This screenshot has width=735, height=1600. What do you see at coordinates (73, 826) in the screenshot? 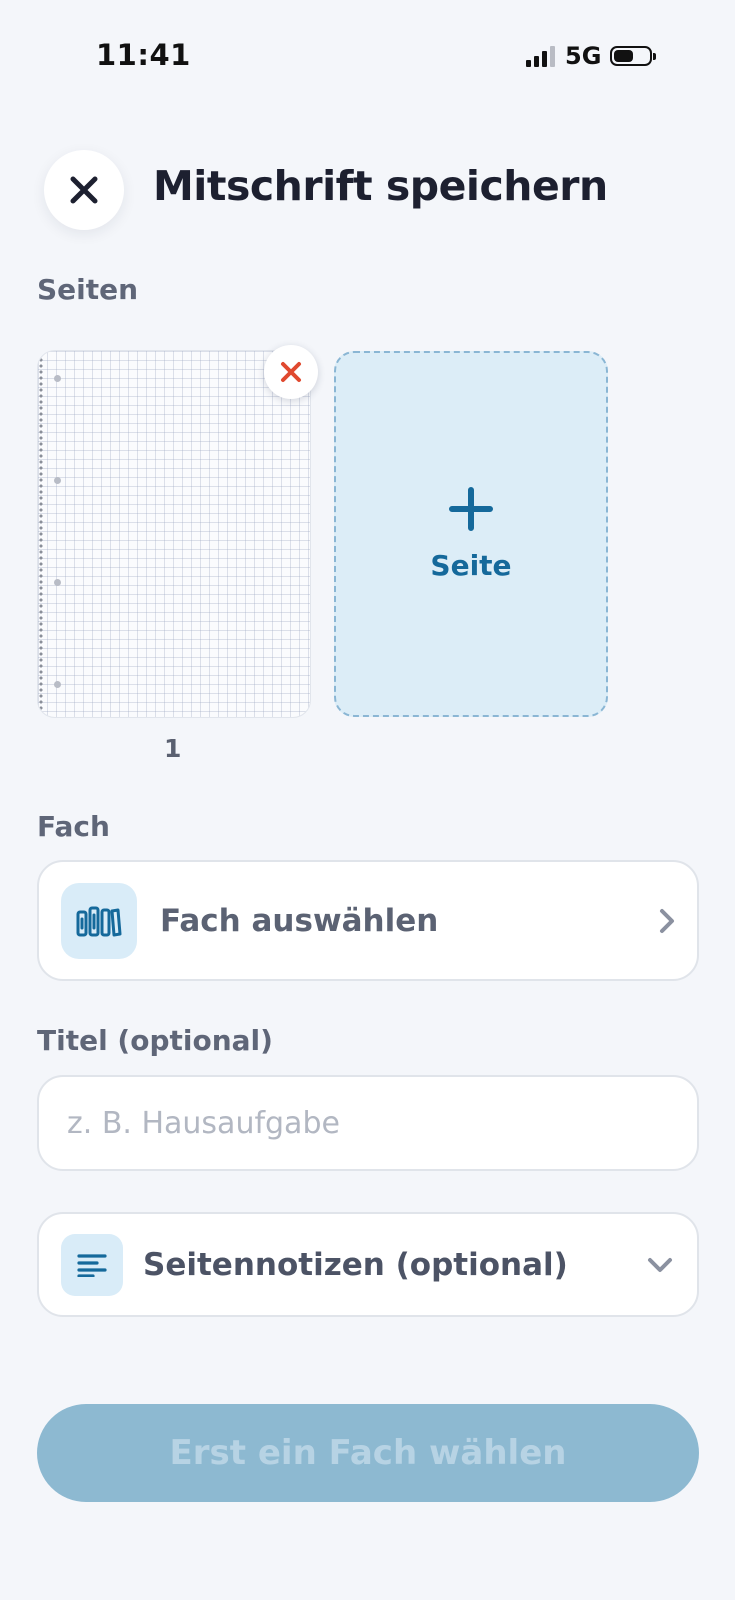
I see `subject-section-label: Fach` at bounding box center [73, 826].